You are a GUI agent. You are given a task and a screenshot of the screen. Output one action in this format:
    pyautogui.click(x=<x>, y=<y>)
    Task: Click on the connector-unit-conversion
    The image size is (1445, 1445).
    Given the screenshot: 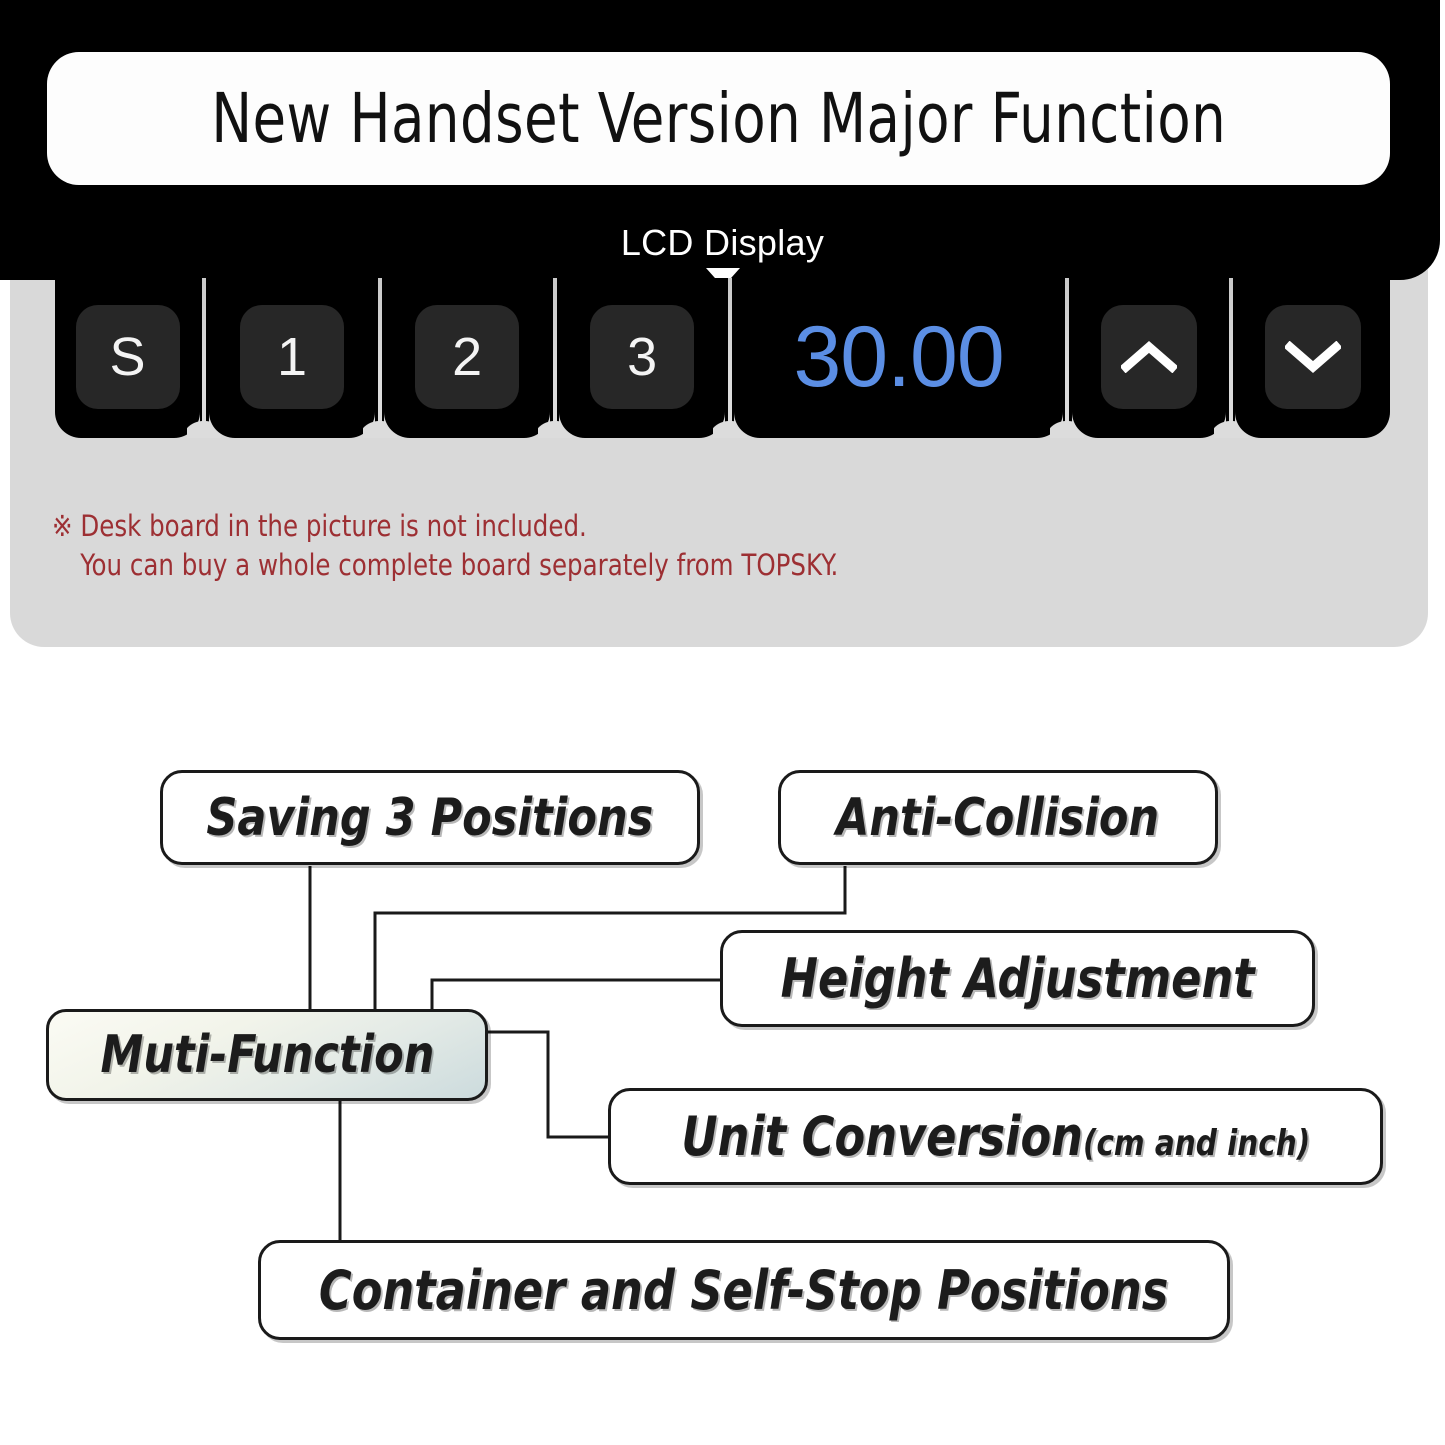 What is the action you would take?
    pyautogui.click(x=548, y=1084)
    